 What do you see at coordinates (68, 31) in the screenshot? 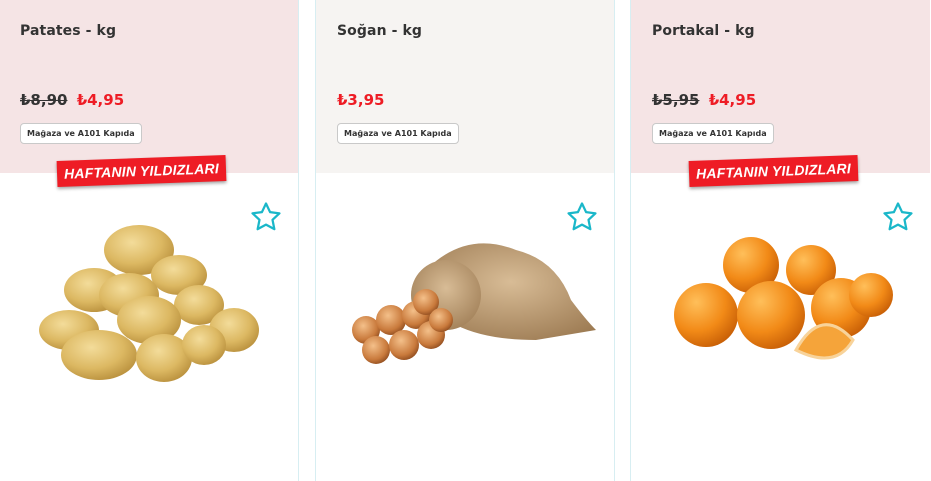
I see `product-title: Patates - kg` at bounding box center [68, 31].